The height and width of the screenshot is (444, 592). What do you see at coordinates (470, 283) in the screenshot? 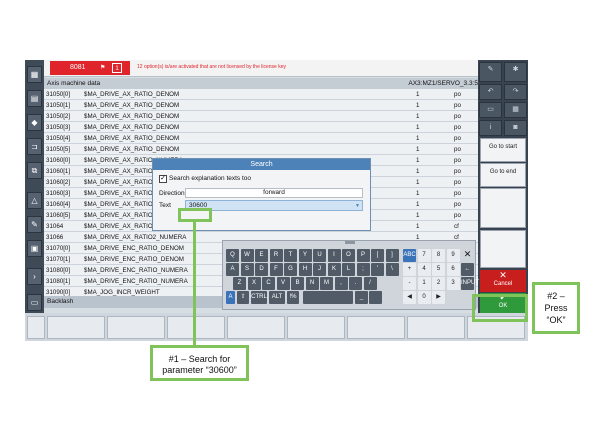
I see `input-key: INPUT` at bounding box center [470, 283].